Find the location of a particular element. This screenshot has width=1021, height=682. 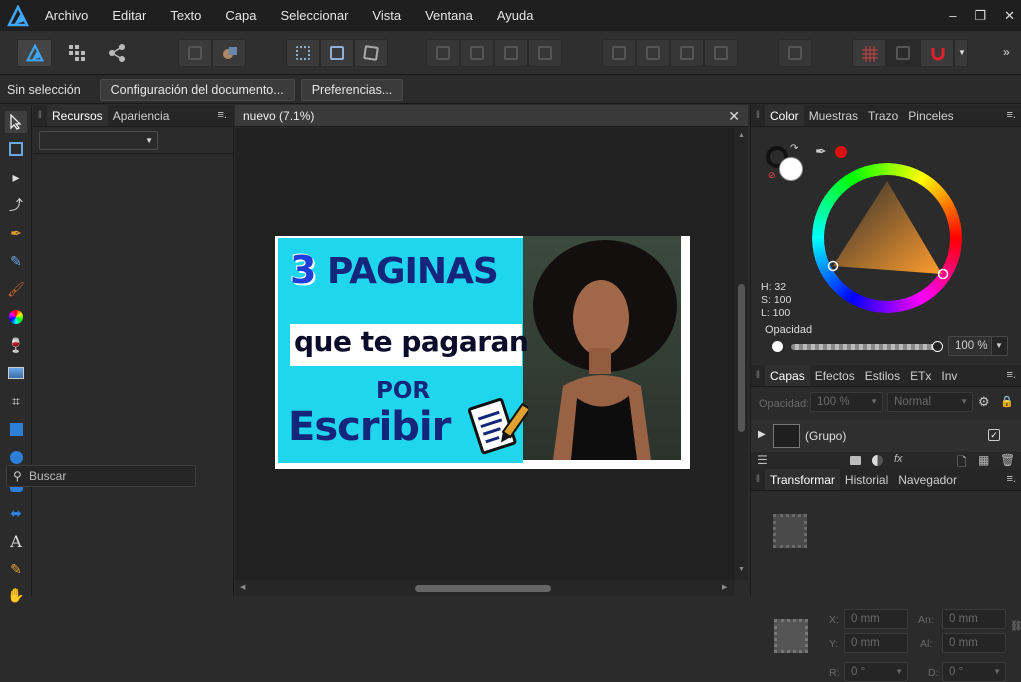

place-image-tool-icon is located at coordinates (16, 373).